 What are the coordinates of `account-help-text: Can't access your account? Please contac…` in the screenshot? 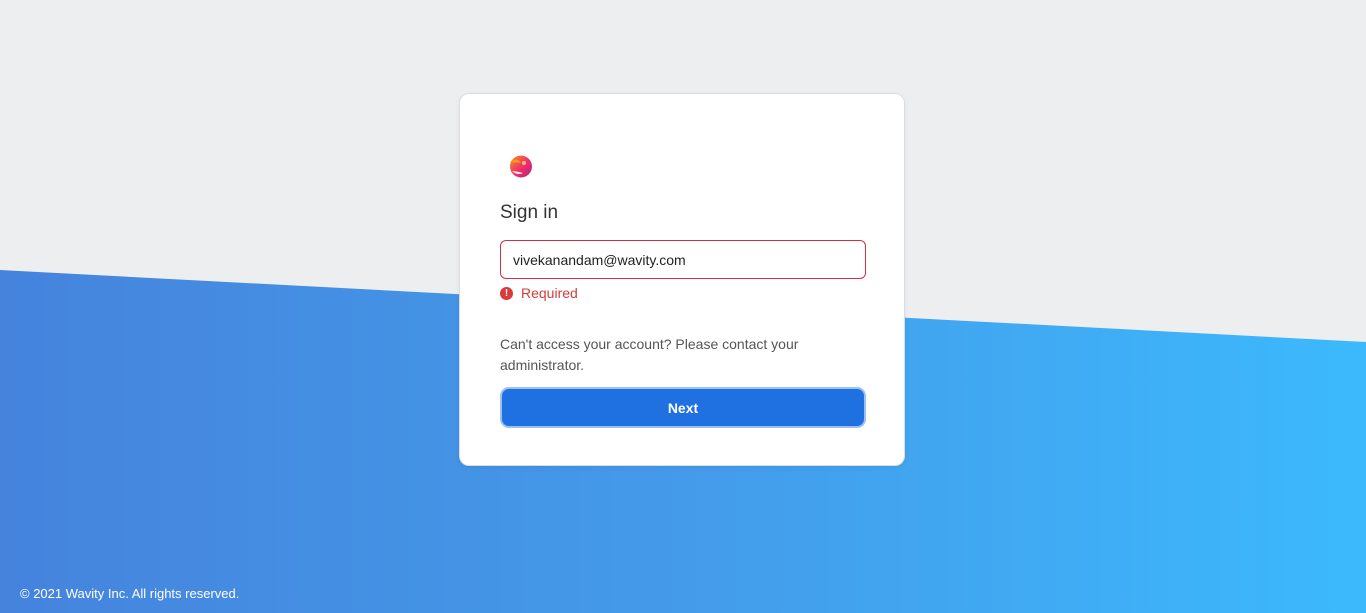 It's located at (649, 354).